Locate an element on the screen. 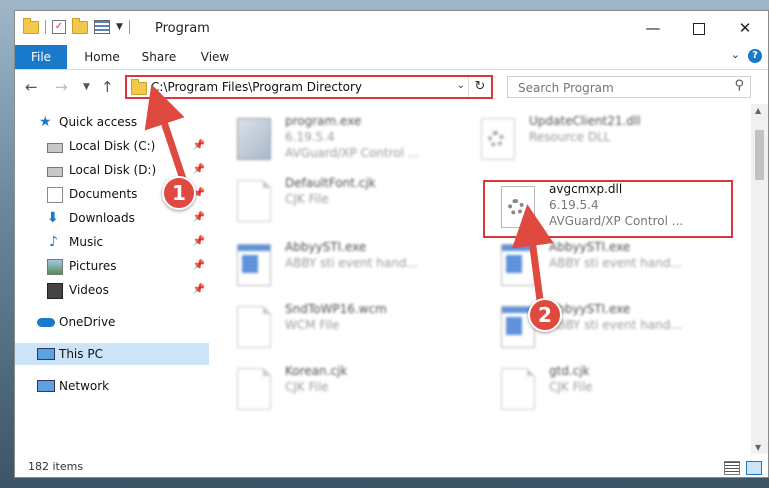 Image resolution: width=769 pixels, height=488 pixels. step-marker-2: 2 is located at coordinates (545, 315).